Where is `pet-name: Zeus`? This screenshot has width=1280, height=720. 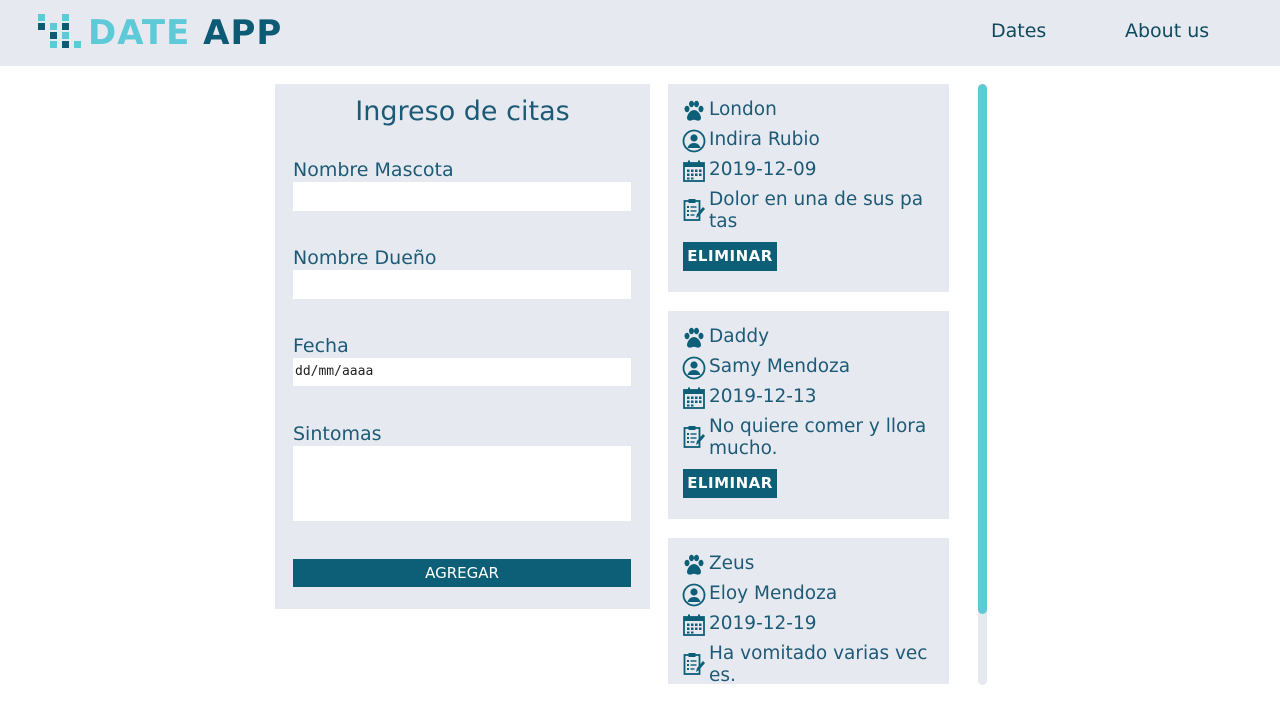
pet-name: Zeus is located at coordinates (732, 563).